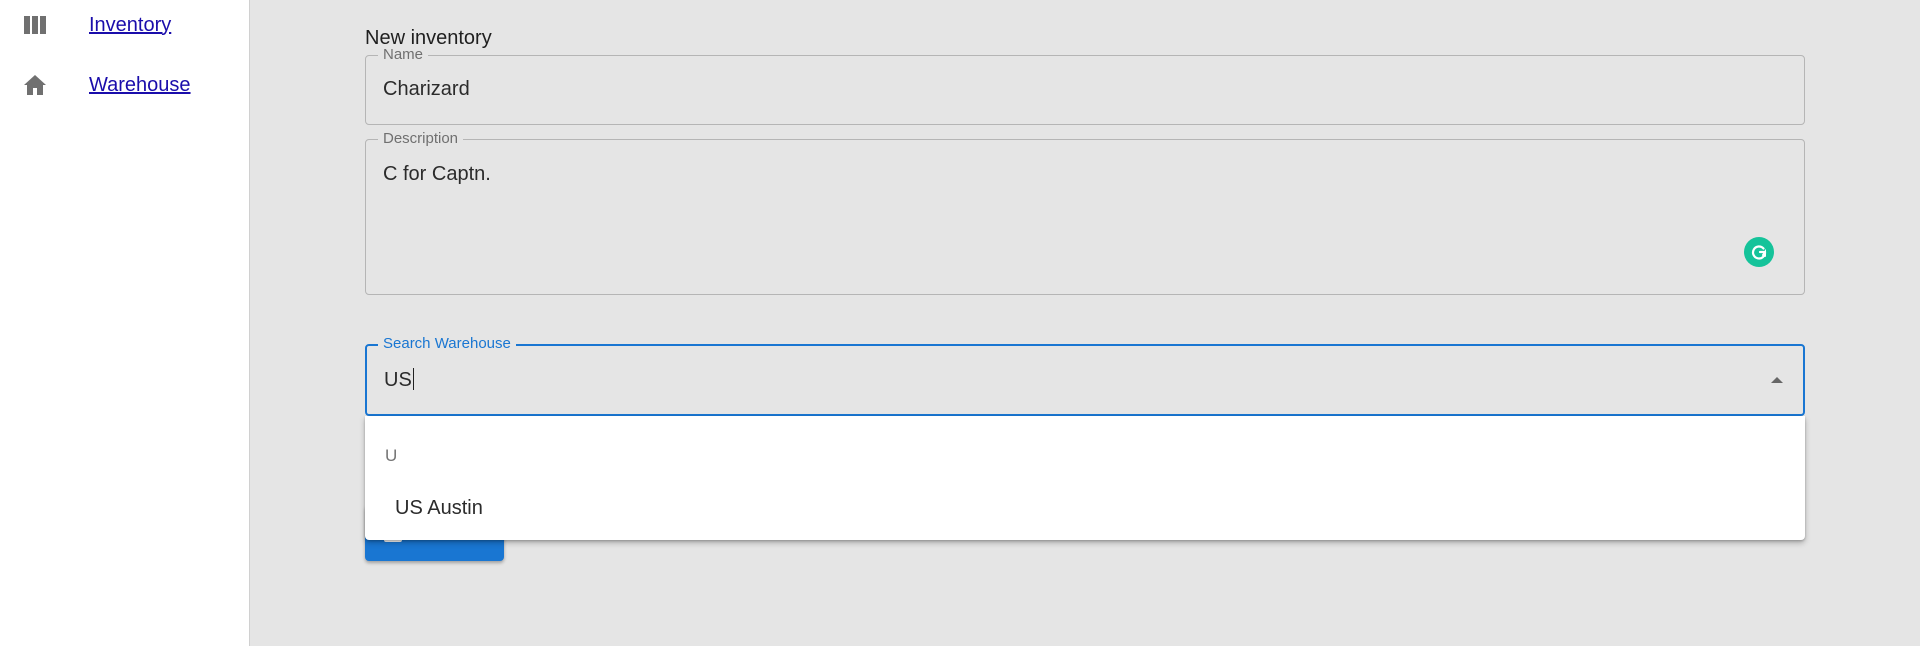  What do you see at coordinates (447, 344) in the screenshot?
I see `search-warehouse-label: Search Warehouse` at bounding box center [447, 344].